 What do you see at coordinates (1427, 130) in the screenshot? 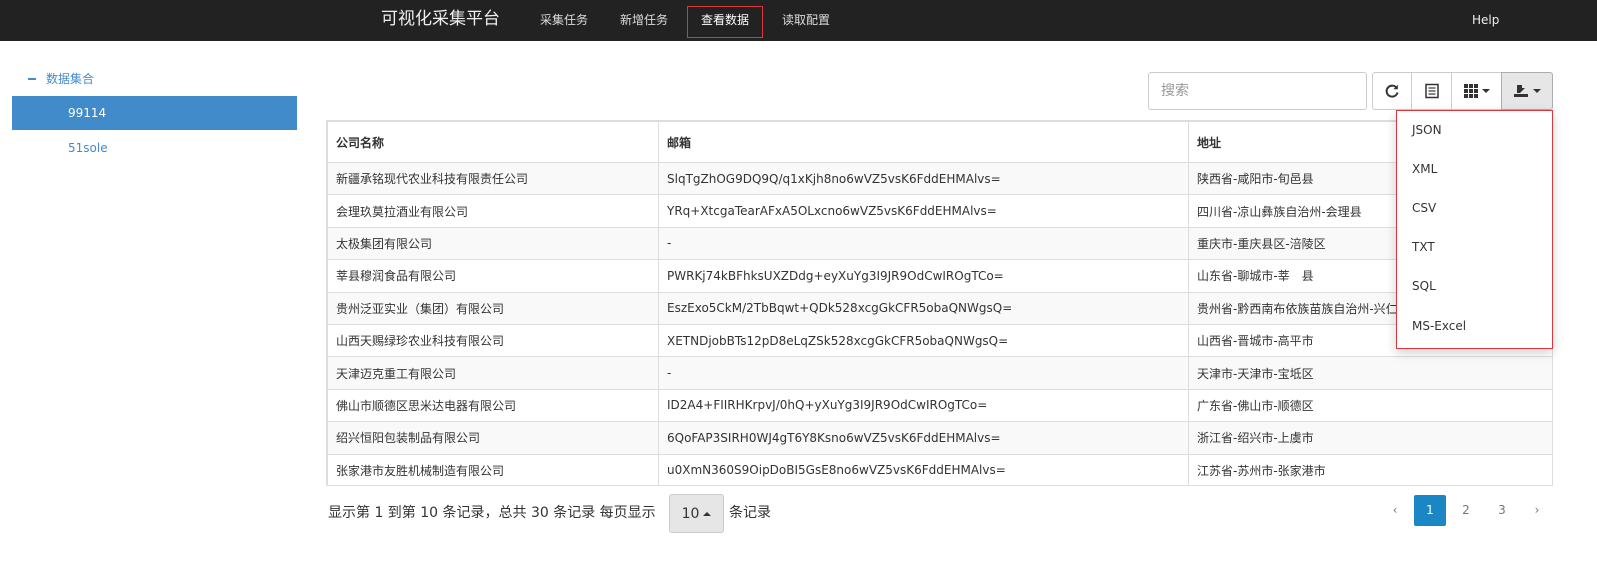
I see `export-option-json: JSON` at bounding box center [1427, 130].